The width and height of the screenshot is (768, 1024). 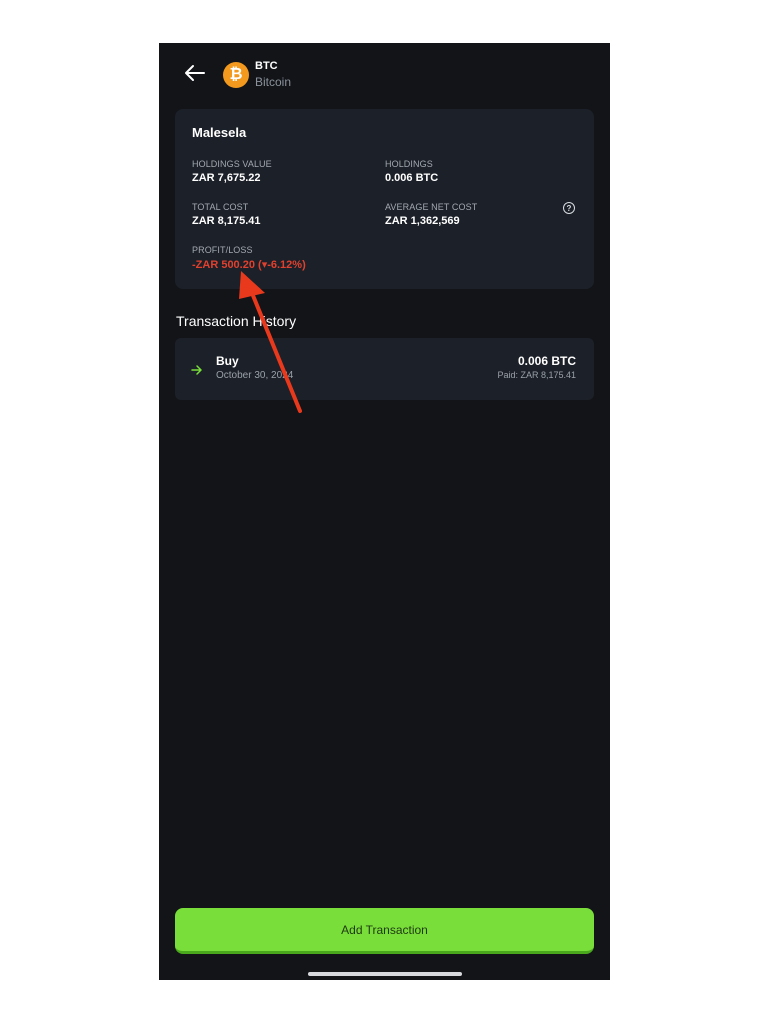 I want to click on total-cost-stat: TOTAL COST ZAR 8,175.41, so click(x=226, y=214).